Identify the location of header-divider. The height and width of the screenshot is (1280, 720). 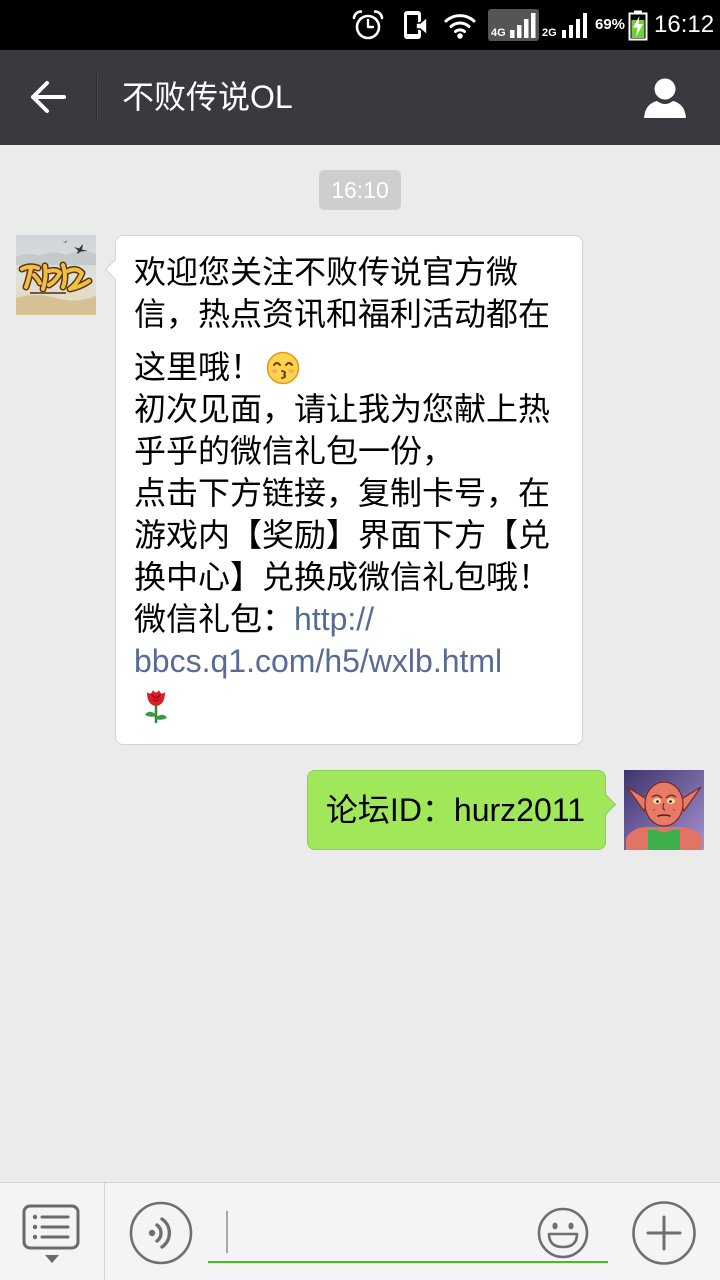
(97, 98).